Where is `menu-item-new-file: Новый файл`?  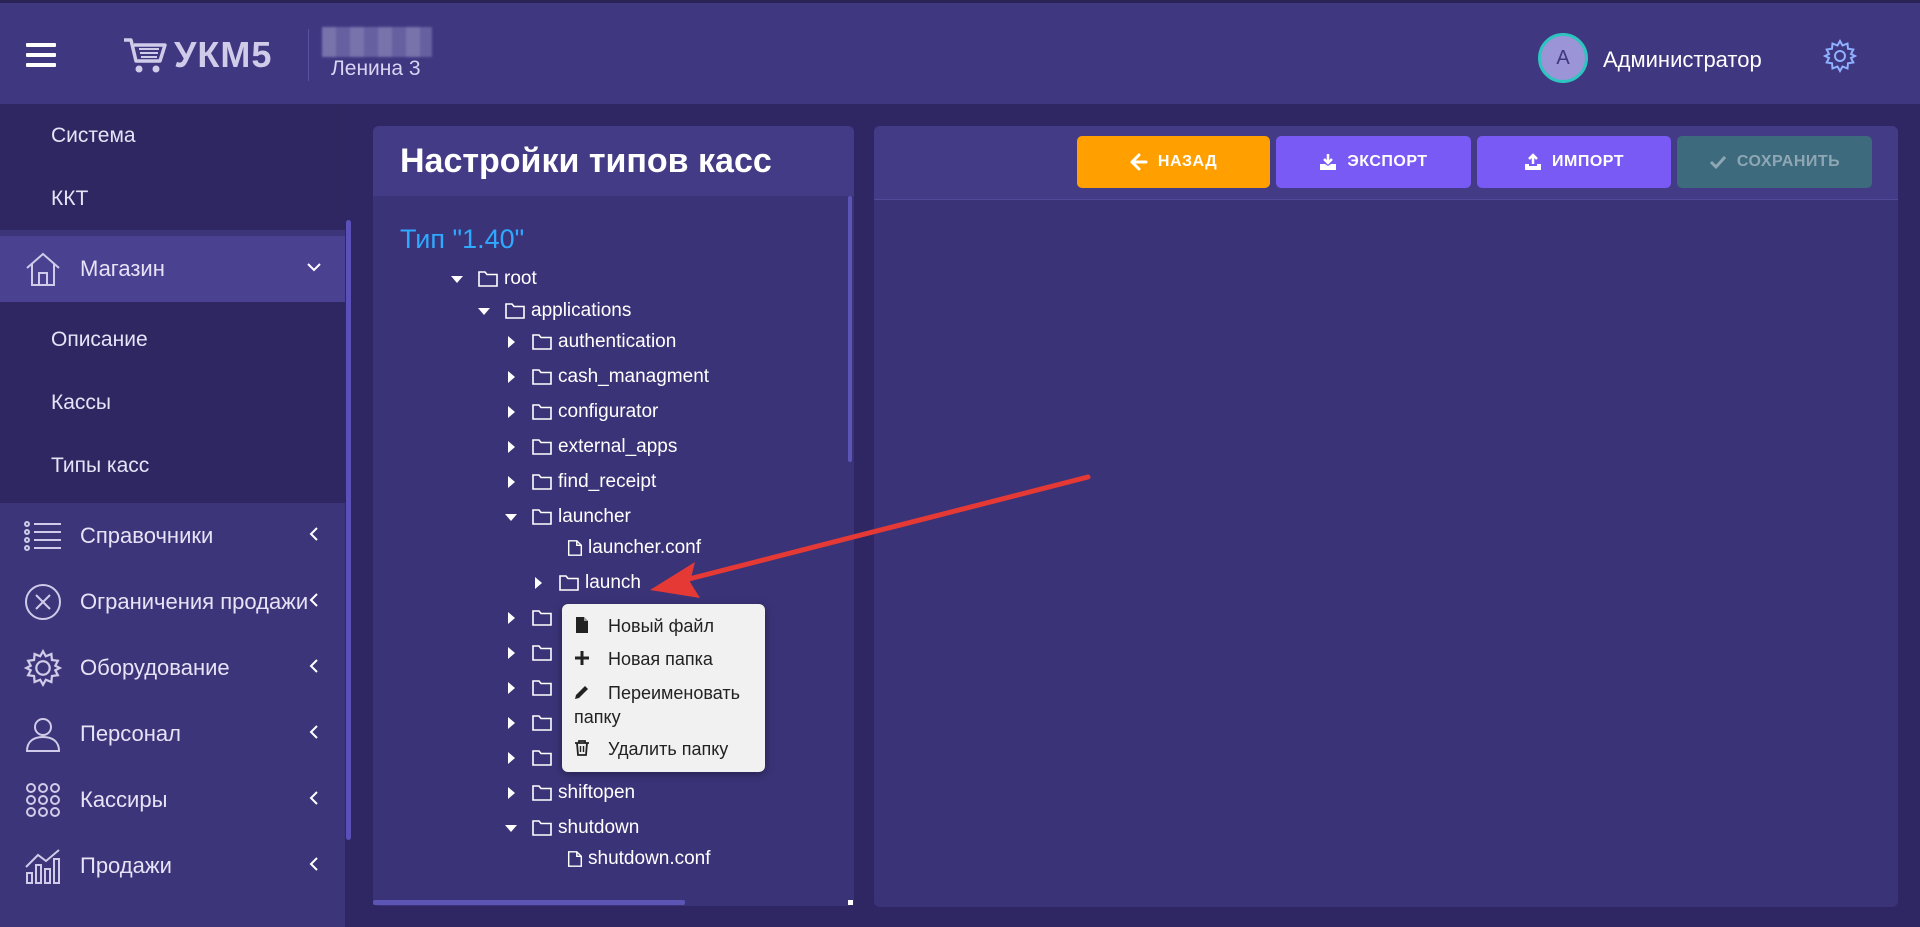 menu-item-new-file: Новый файл is located at coordinates (666, 626).